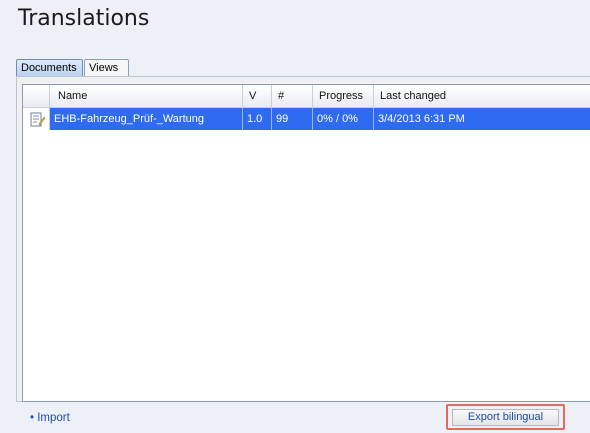 This screenshot has height=433, width=590. Describe the element at coordinates (343, 96) in the screenshot. I see `column-header-progress: Progress` at that location.